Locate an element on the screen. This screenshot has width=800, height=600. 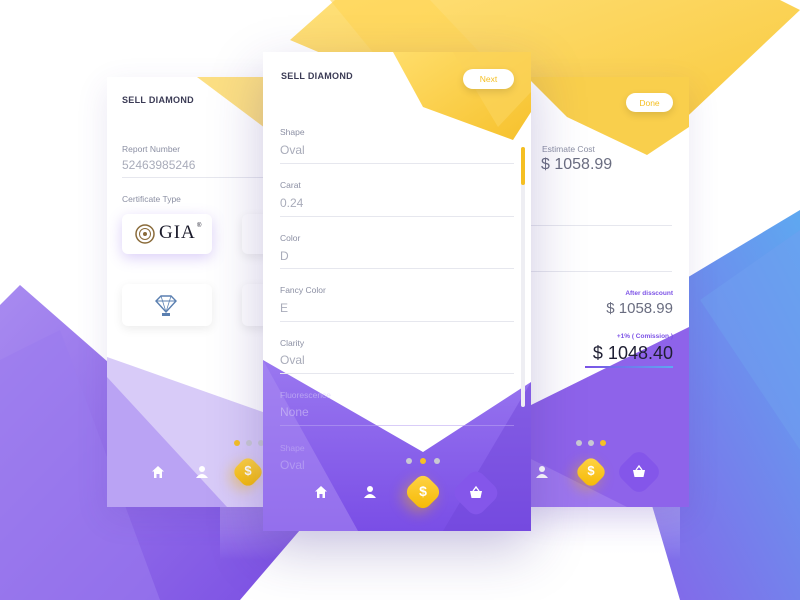
gia-option: GIA ® is located at coordinates (167, 234).